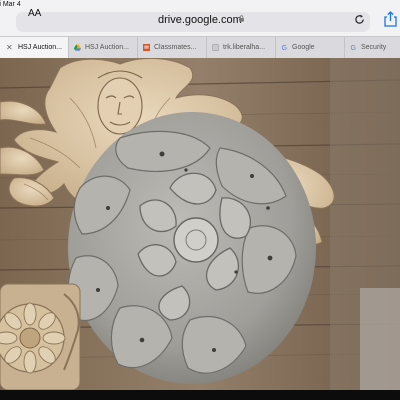 The width and height of the screenshot is (400, 400). What do you see at coordinates (200, 20) in the screenshot?
I see `url-text: drive.google.com` at bounding box center [200, 20].